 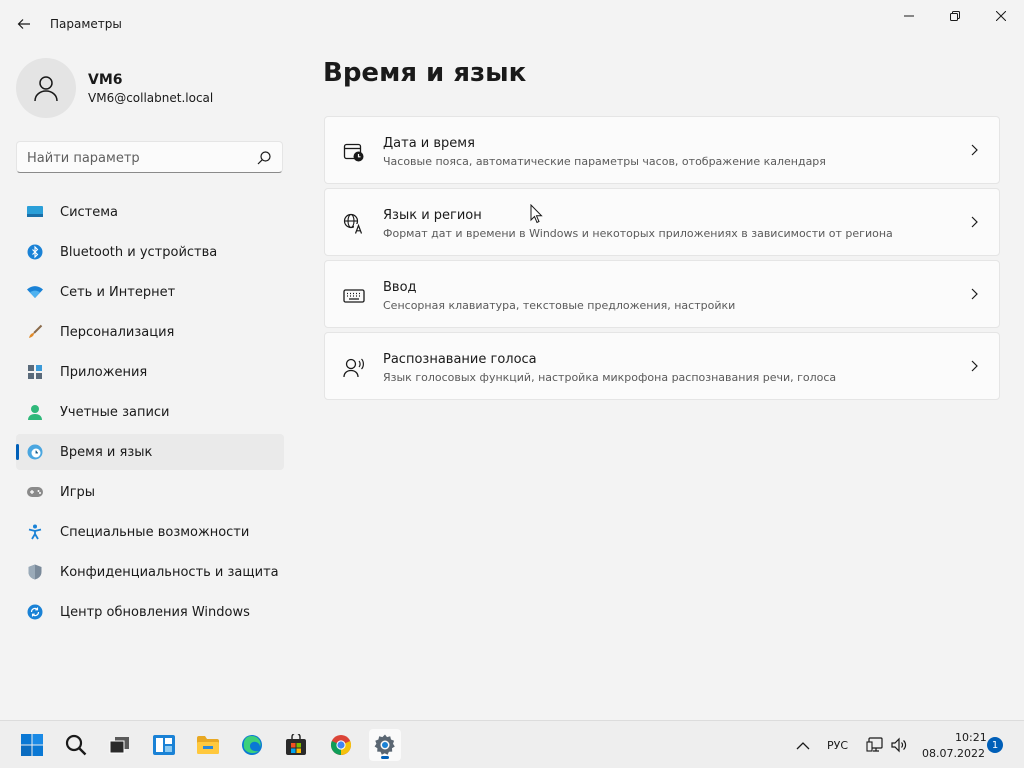 What do you see at coordinates (105, 80) in the screenshot?
I see `user-name: VM6` at bounding box center [105, 80].